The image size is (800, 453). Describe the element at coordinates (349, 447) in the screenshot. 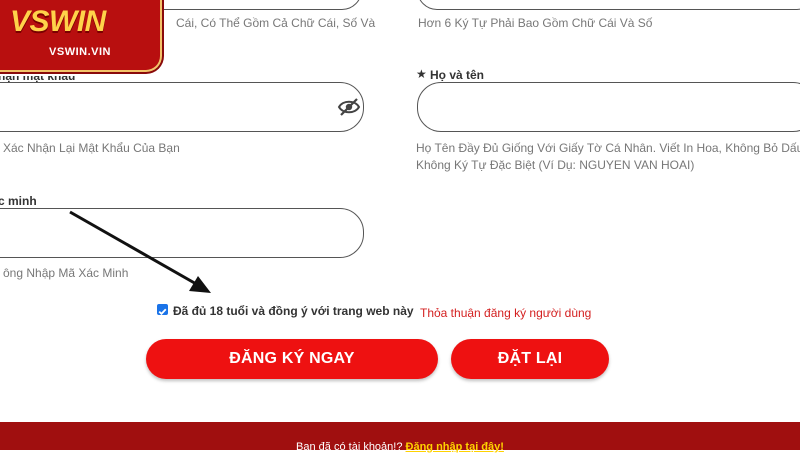

I see `footer-question: Bạn đã có tài khoản!?` at that location.